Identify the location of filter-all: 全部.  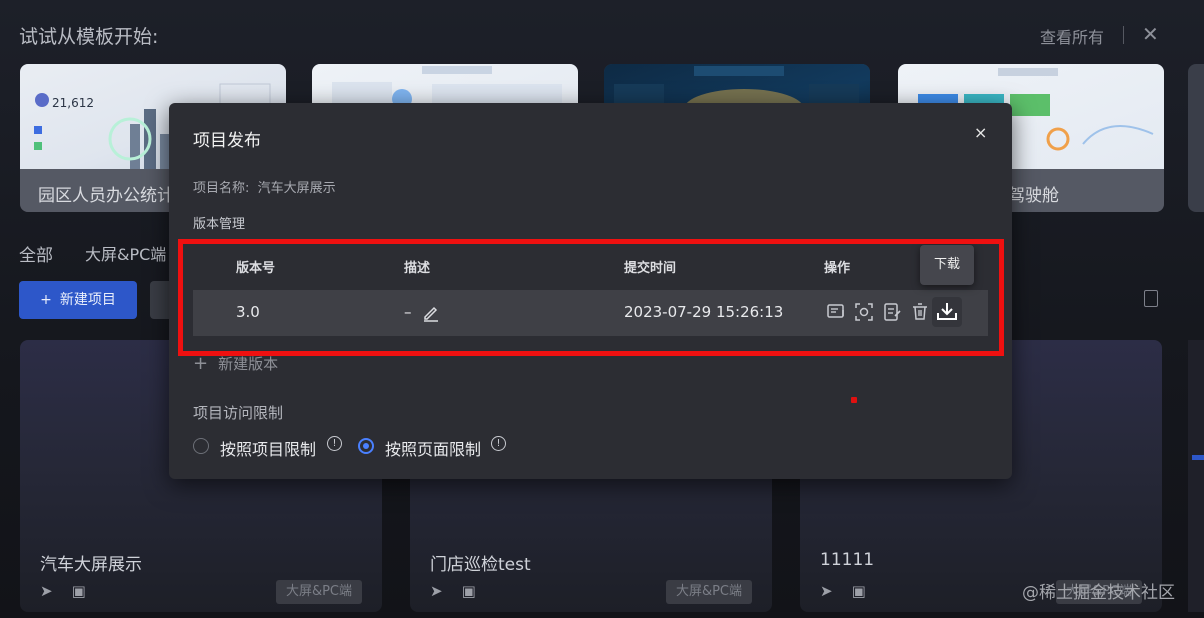
(36, 253).